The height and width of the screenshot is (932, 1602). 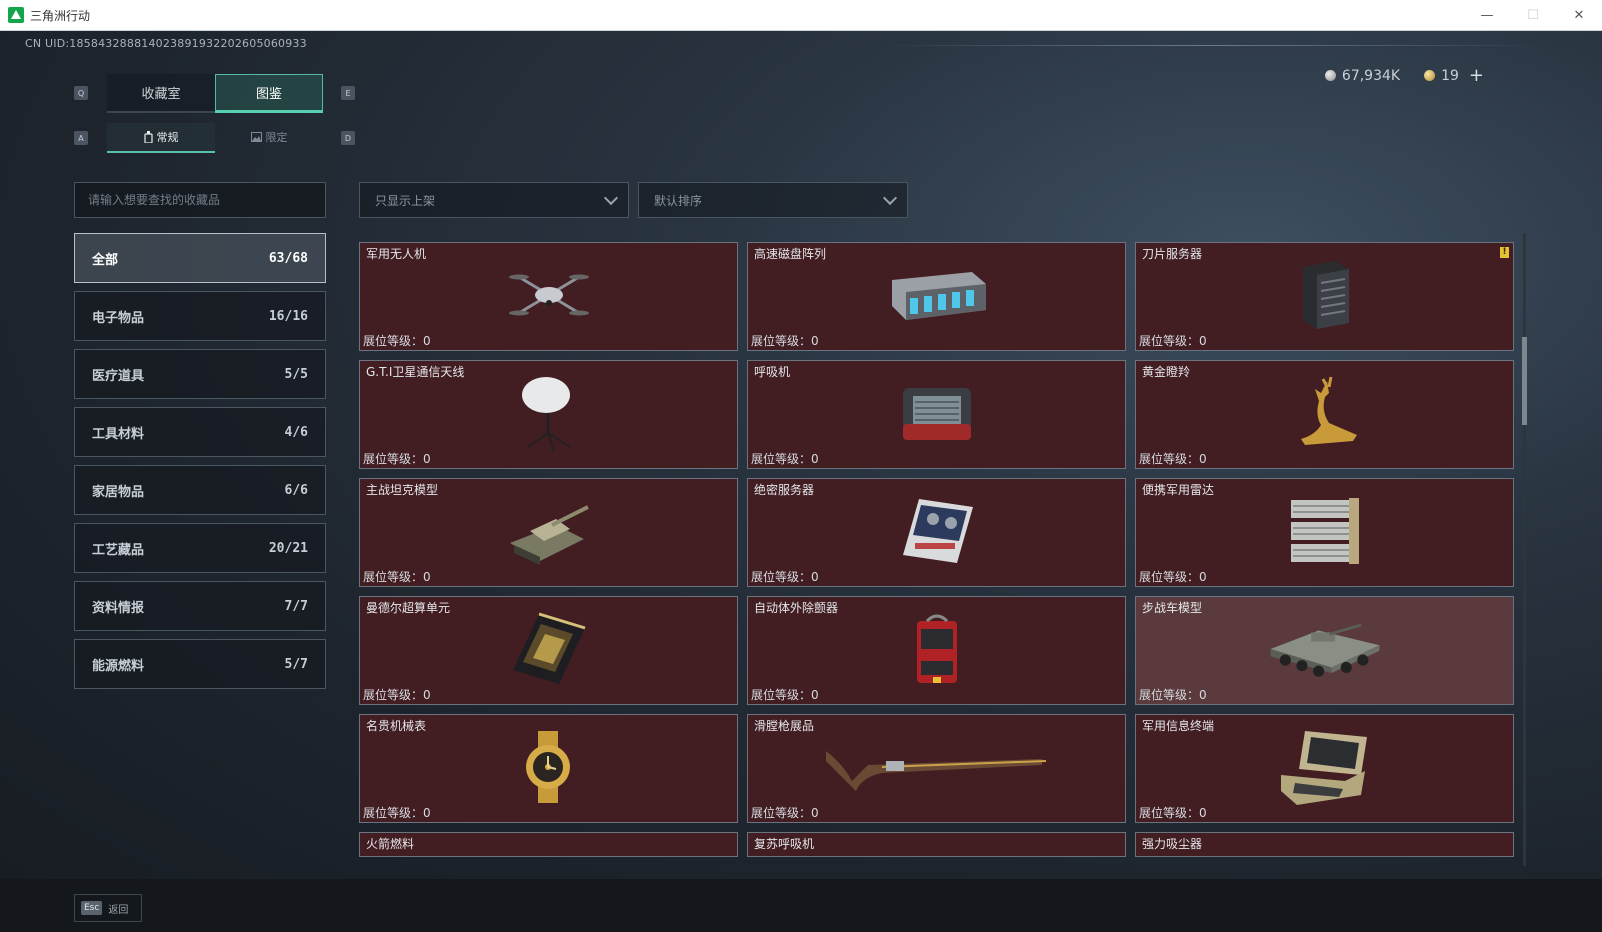 I want to click on category-label: 能源燃料, so click(x=118, y=666).